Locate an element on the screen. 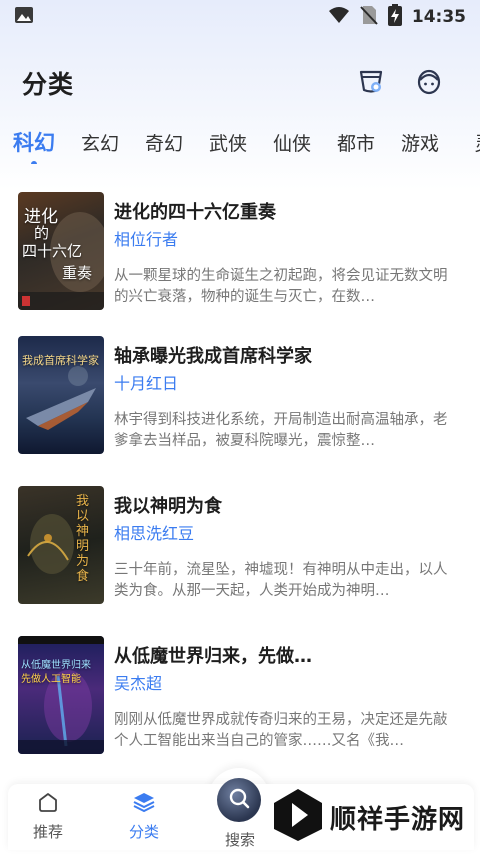  battery-charging-icon is located at coordinates (394, 17).